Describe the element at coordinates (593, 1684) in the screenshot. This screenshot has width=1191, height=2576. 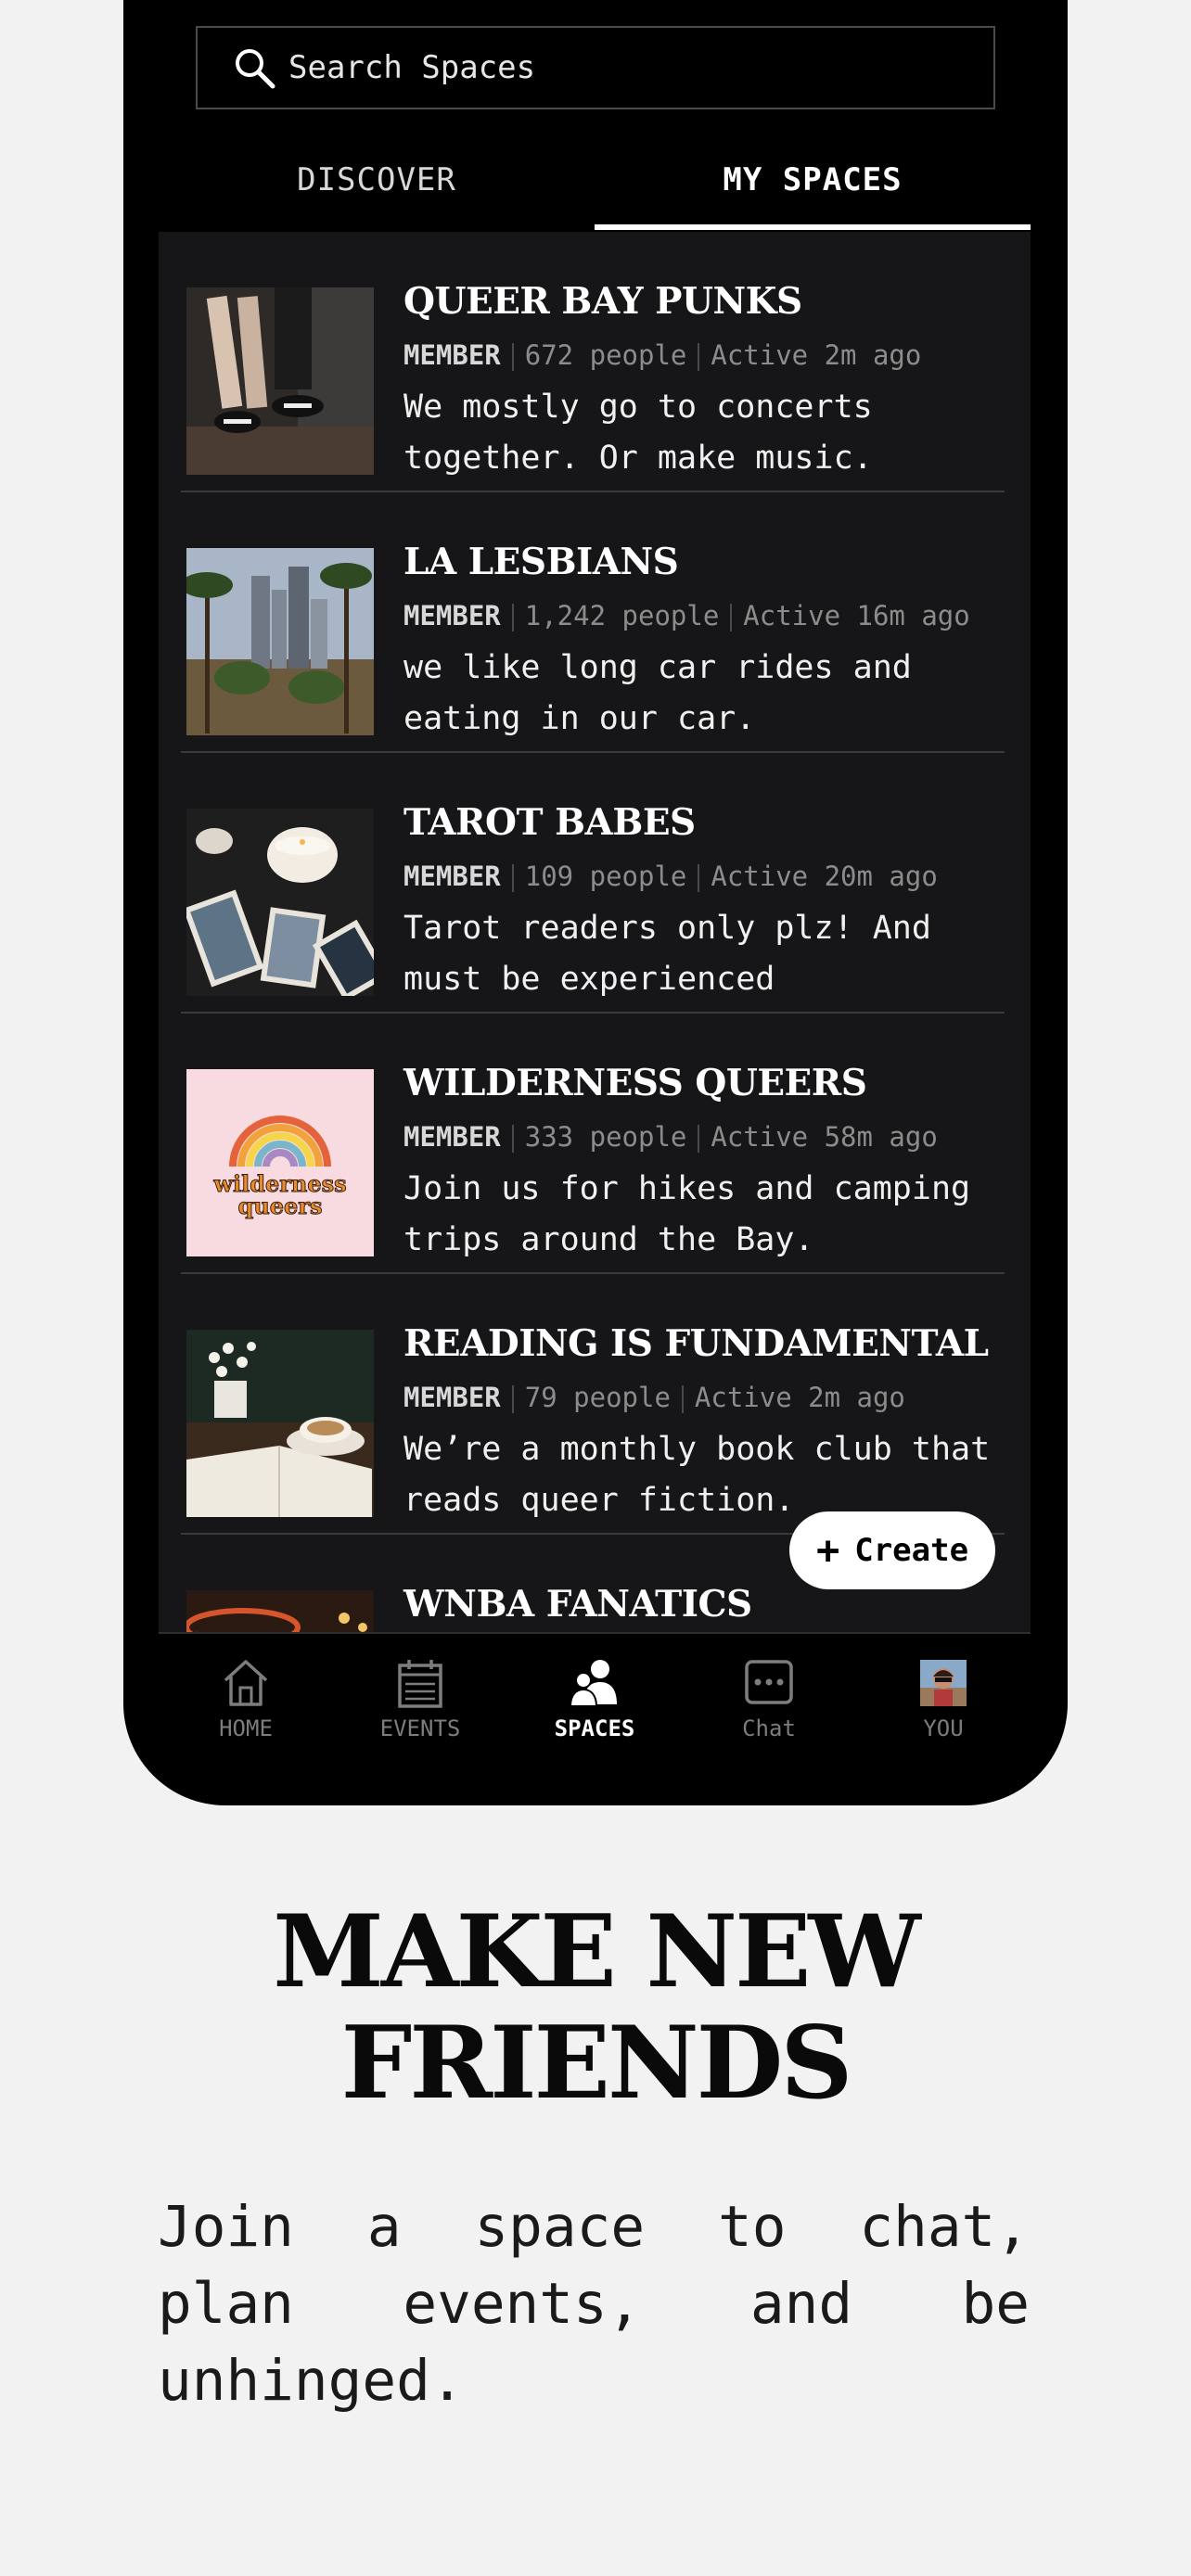
I see `people-icon` at that location.